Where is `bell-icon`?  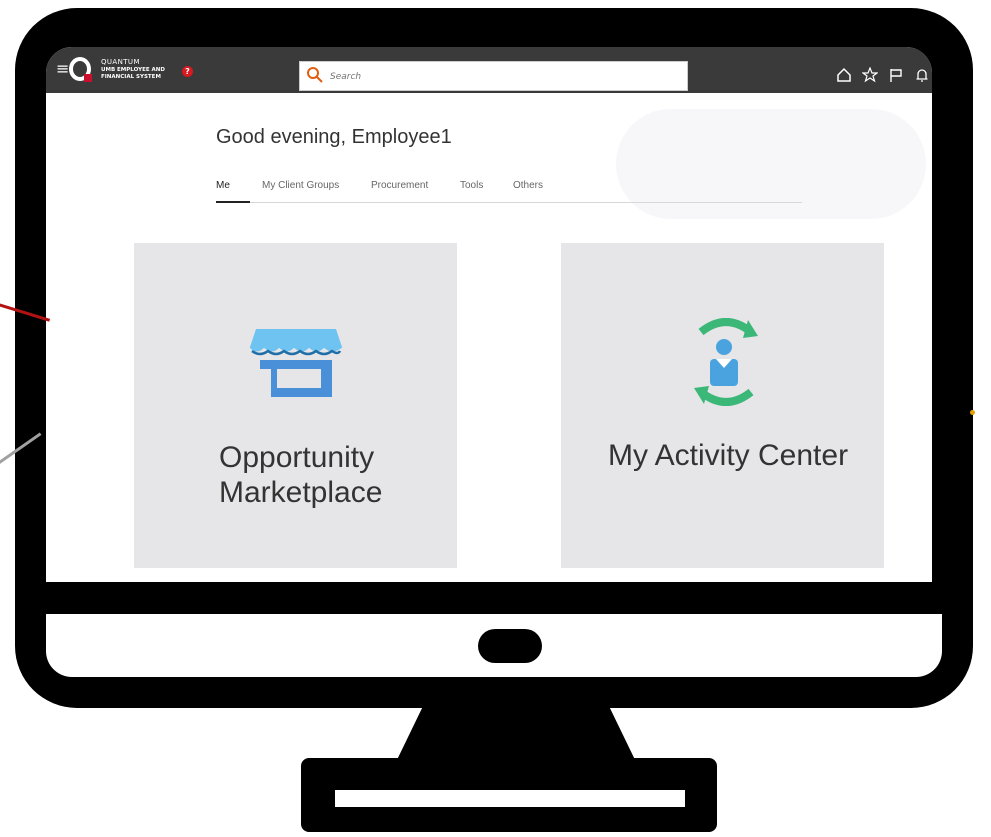
bell-icon is located at coordinates (922, 75).